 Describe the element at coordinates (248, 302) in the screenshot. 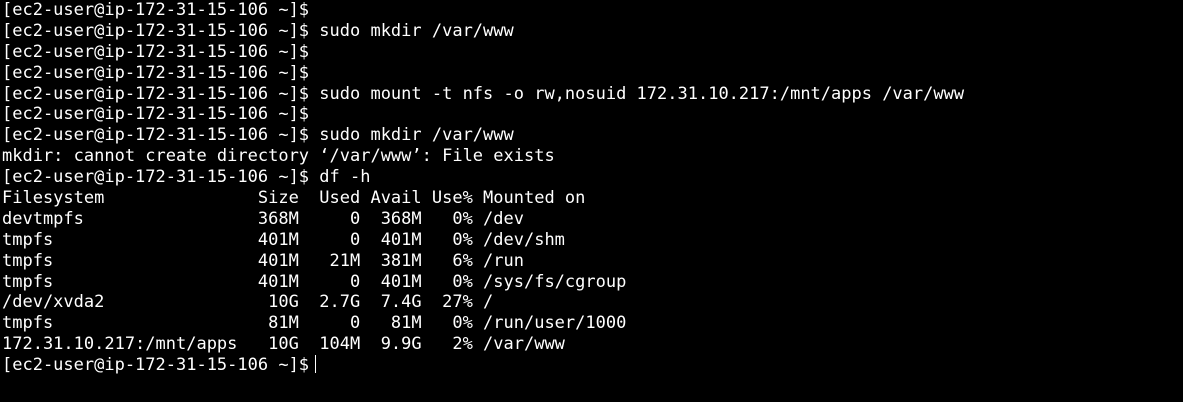

I see `df-row: /dev/xvda2 10G 2.7G 7.4G 27% /` at that location.